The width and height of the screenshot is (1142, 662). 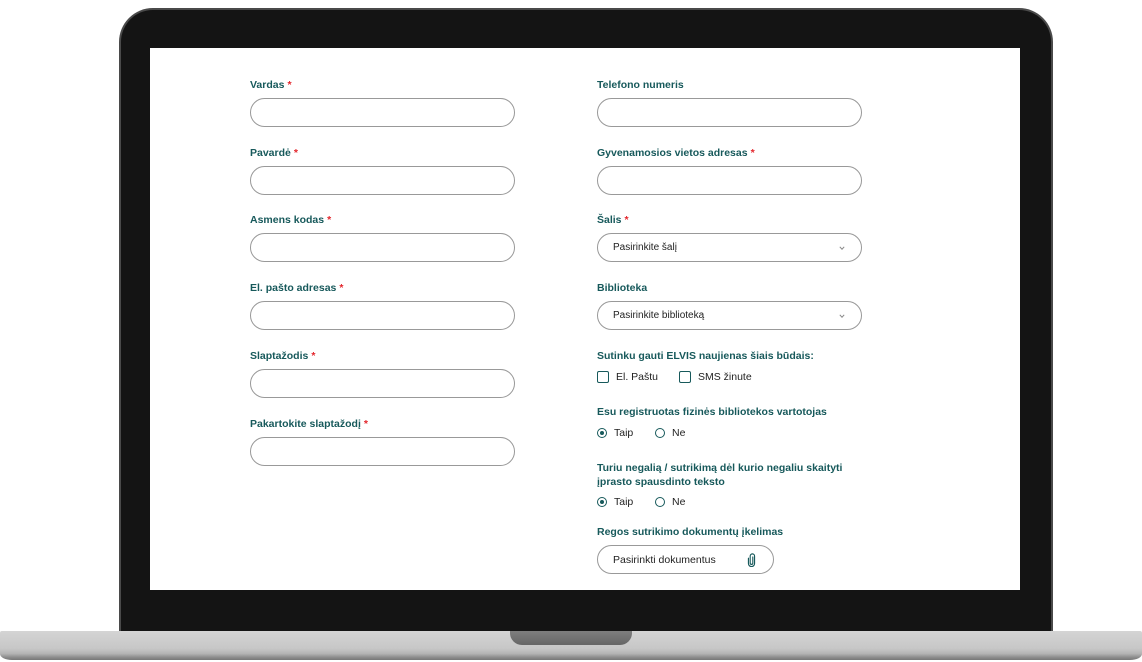 I want to click on library-label-text: Biblioteka, so click(x=622, y=288).